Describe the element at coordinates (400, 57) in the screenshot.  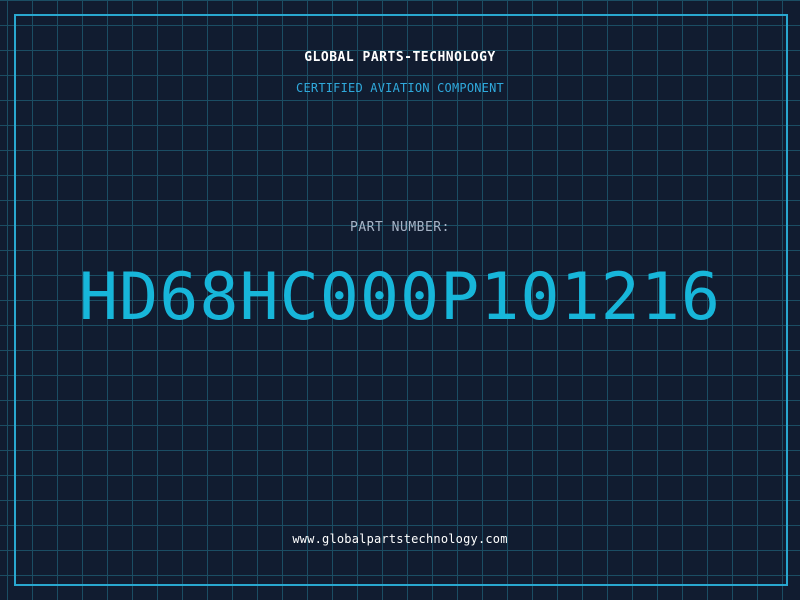
I see `company-name: GLOBAL PARTS-TECHNOLOGY` at that location.